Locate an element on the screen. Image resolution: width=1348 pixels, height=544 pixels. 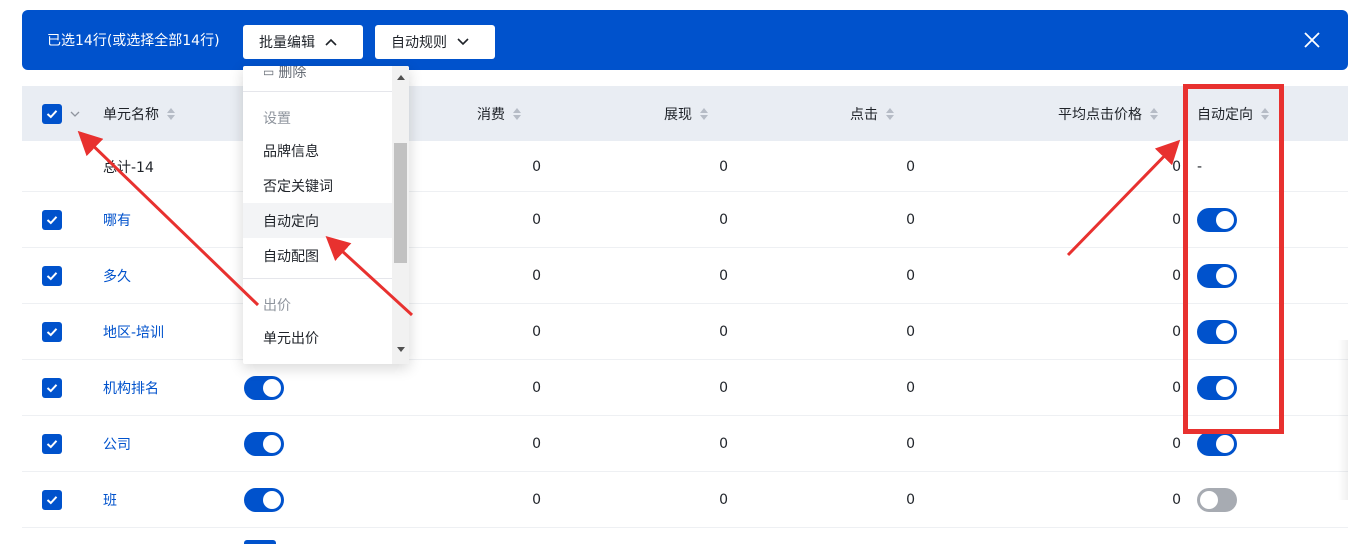
batch-edit-label: 批量编辑 is located at coordinates (287, 43).